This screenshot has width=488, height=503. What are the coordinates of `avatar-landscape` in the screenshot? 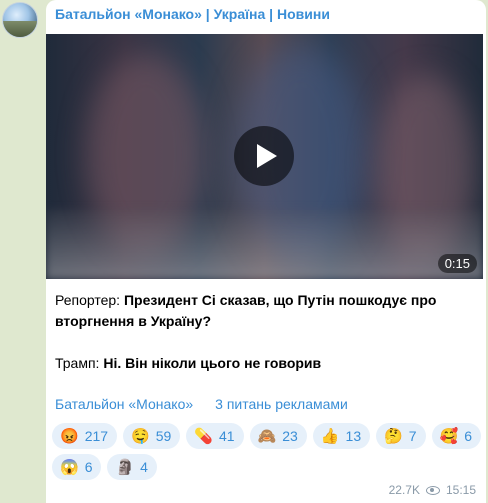 It's located at (20, 29).